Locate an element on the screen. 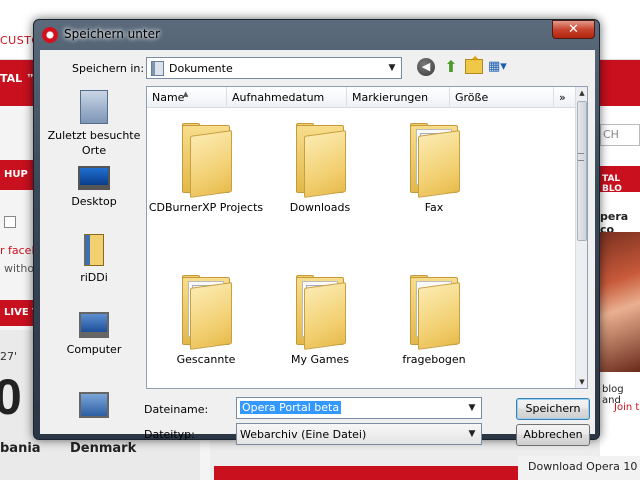  bg-bottom-bar is located at coordinates (366, 473).